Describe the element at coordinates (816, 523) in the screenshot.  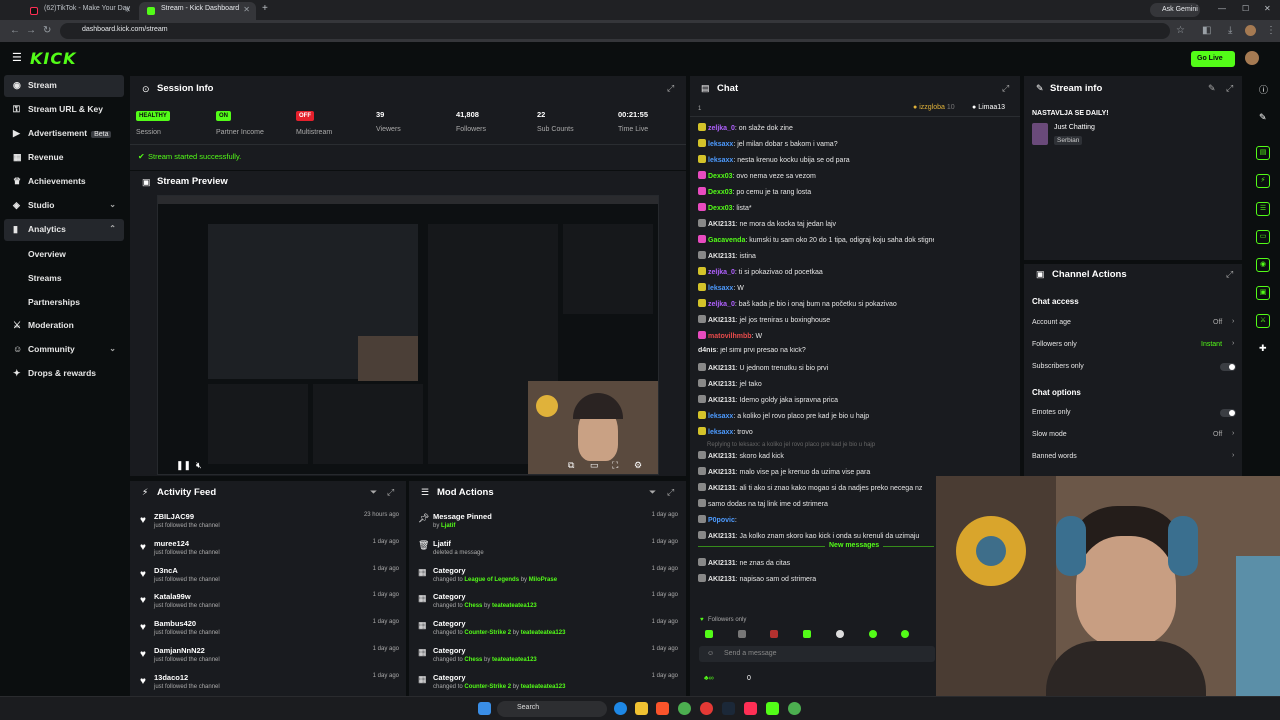
I see `chat-message: P0povic:` at that location.